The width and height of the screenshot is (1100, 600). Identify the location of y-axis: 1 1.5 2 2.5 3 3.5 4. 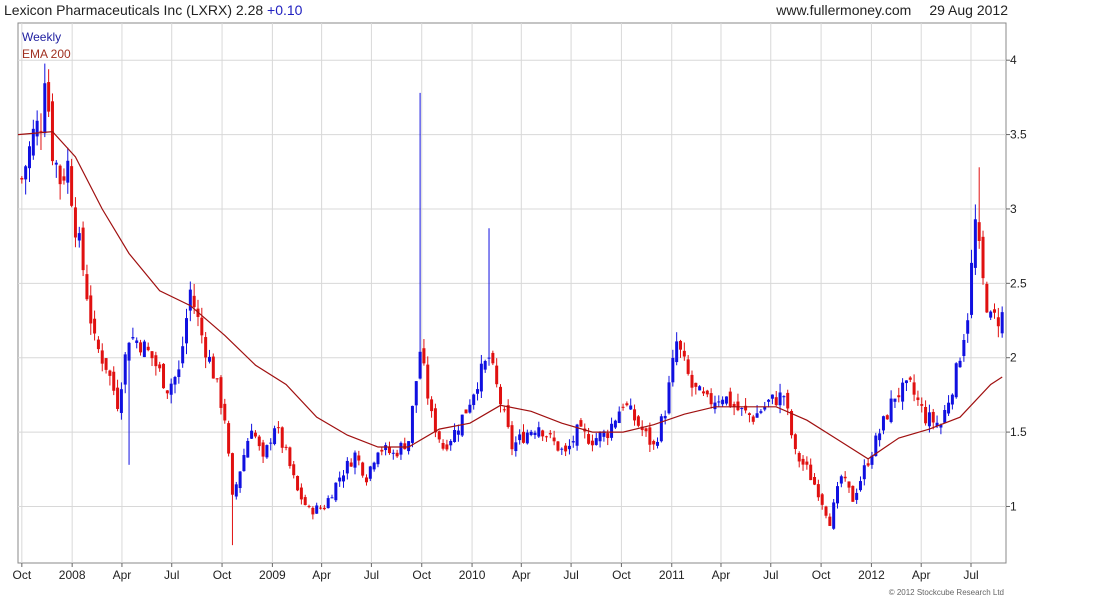
(1016, 283).